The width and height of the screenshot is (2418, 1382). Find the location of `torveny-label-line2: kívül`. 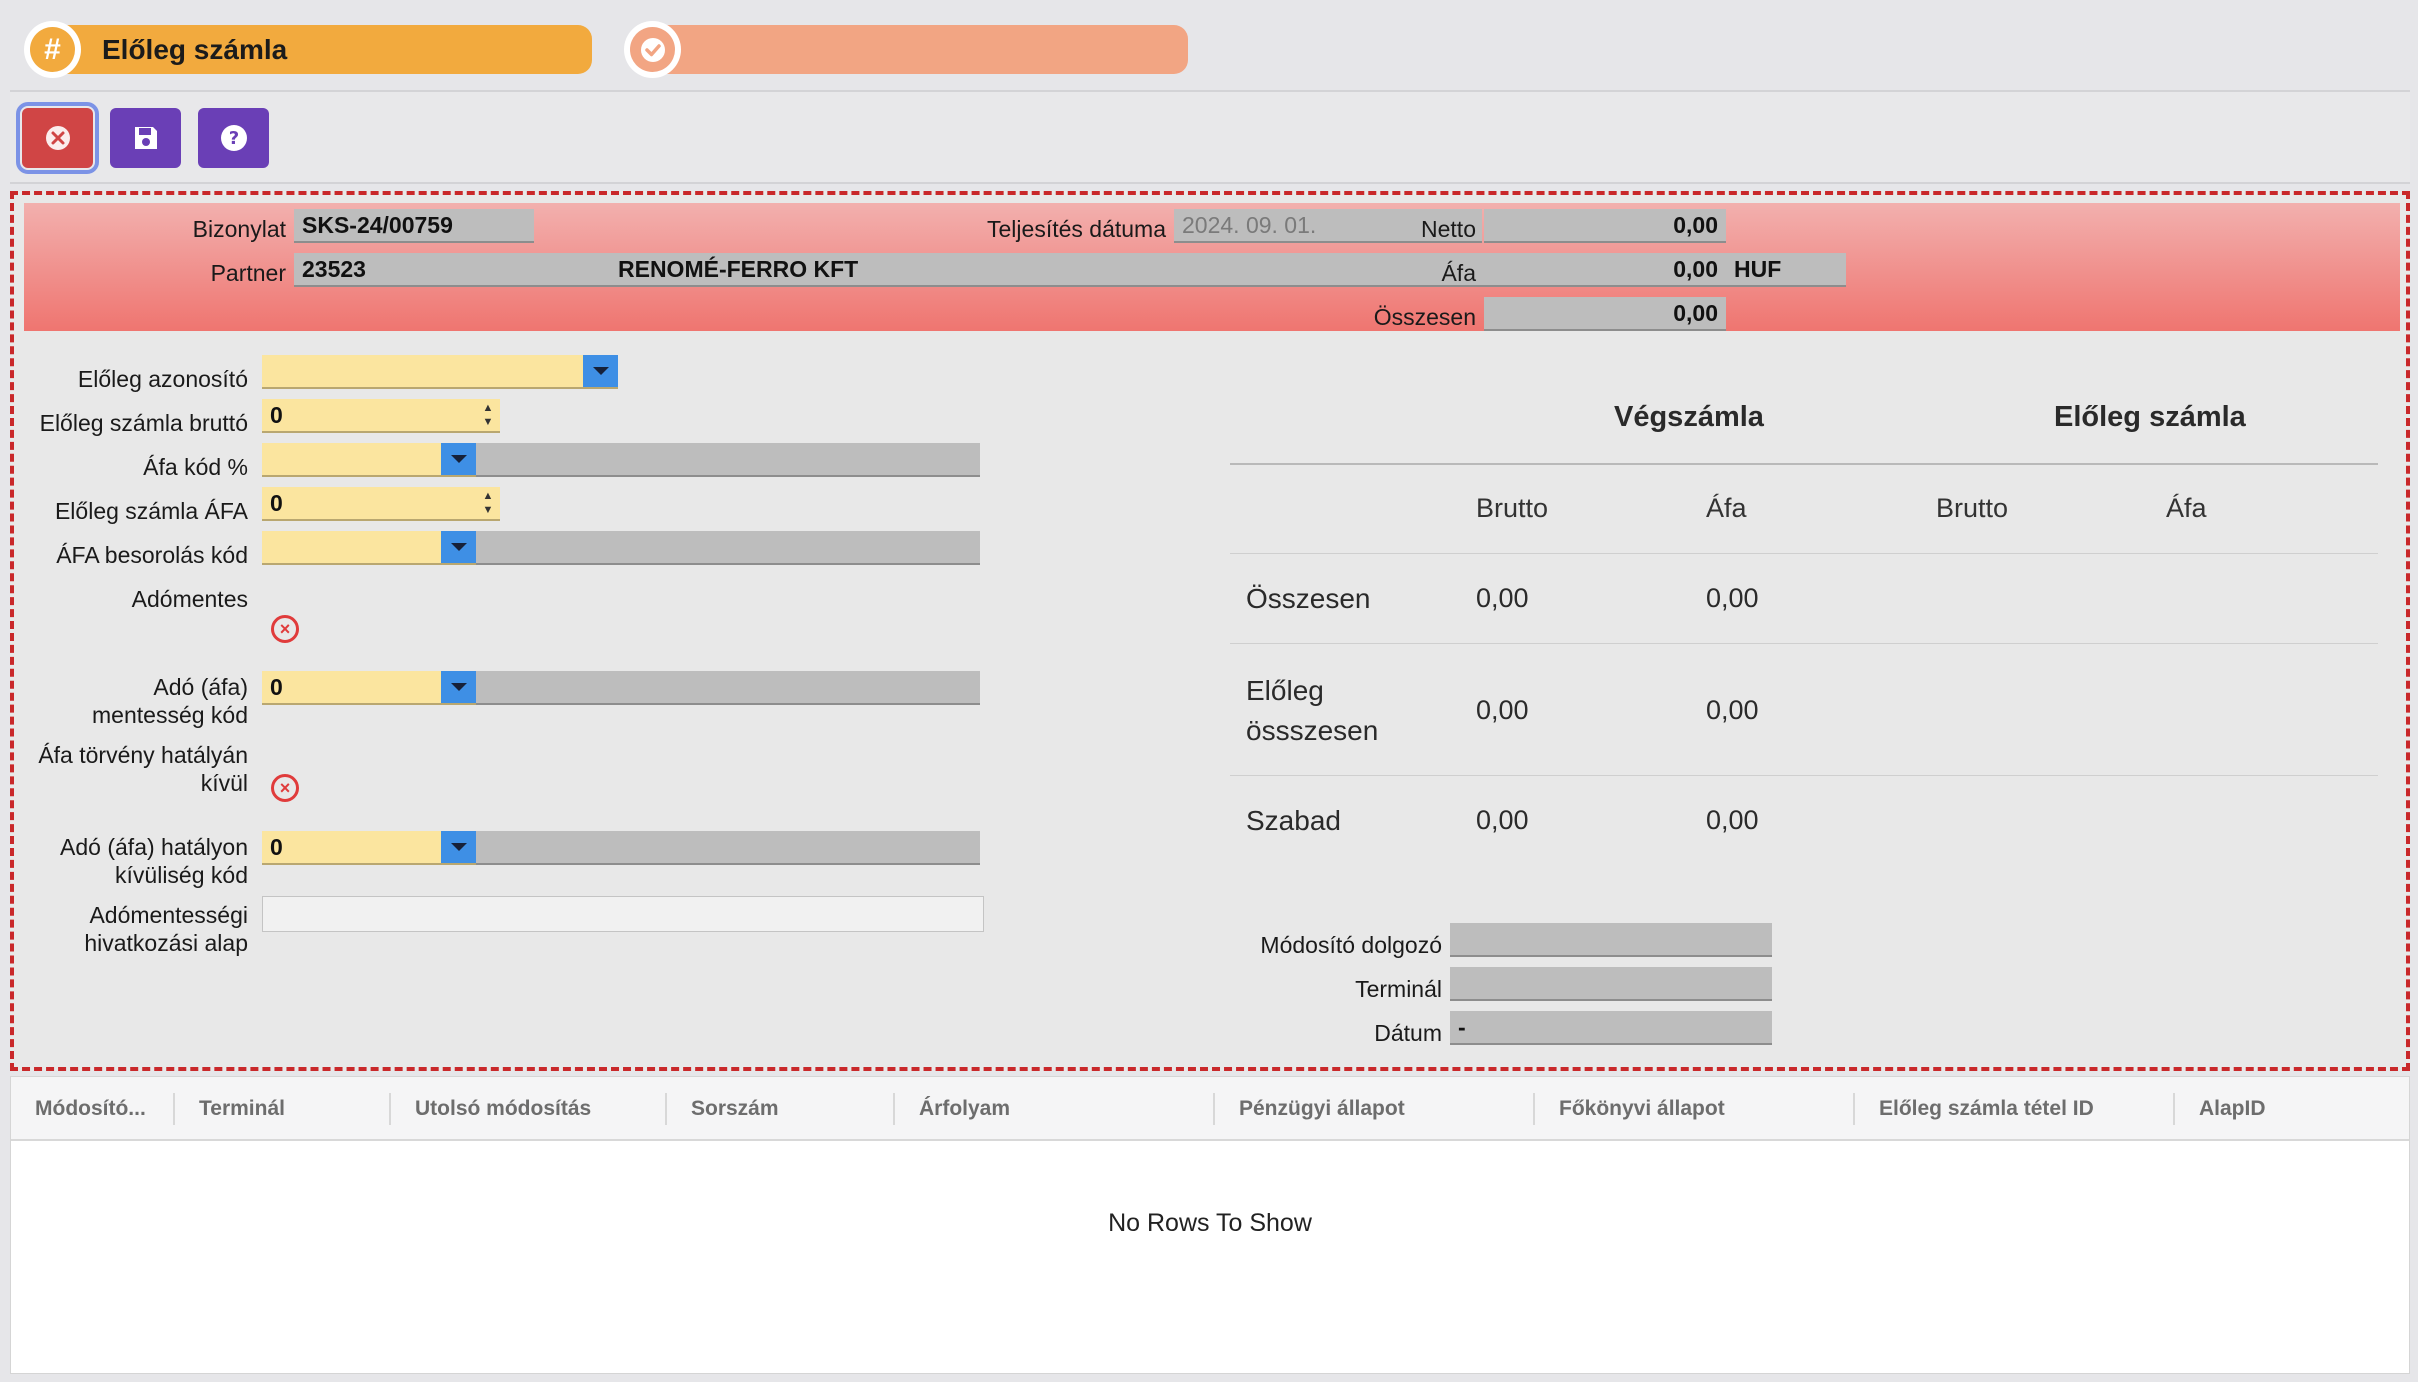

torveny-label-line2: kívül is located at coordinates (224, 783).